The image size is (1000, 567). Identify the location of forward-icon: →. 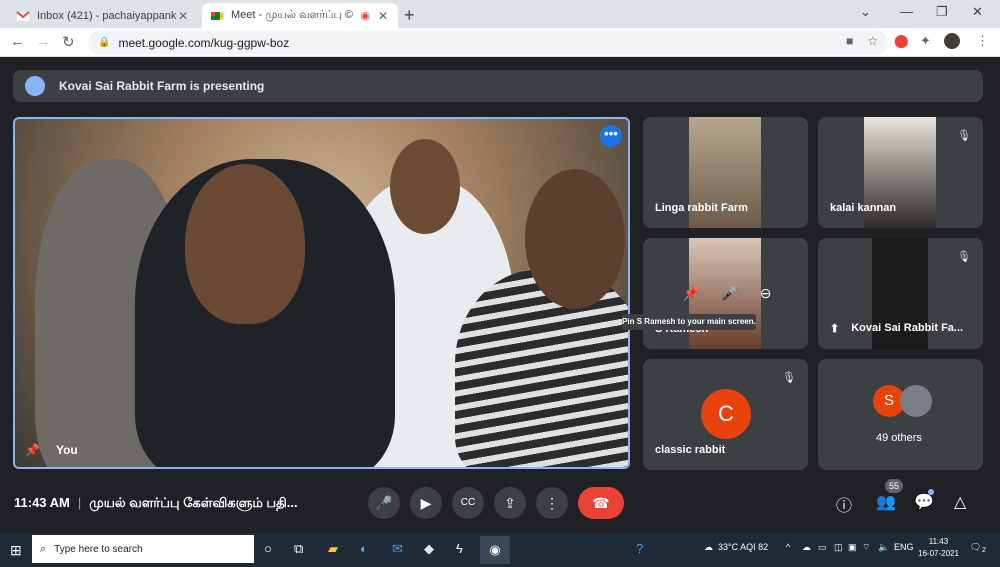
(43, 41).